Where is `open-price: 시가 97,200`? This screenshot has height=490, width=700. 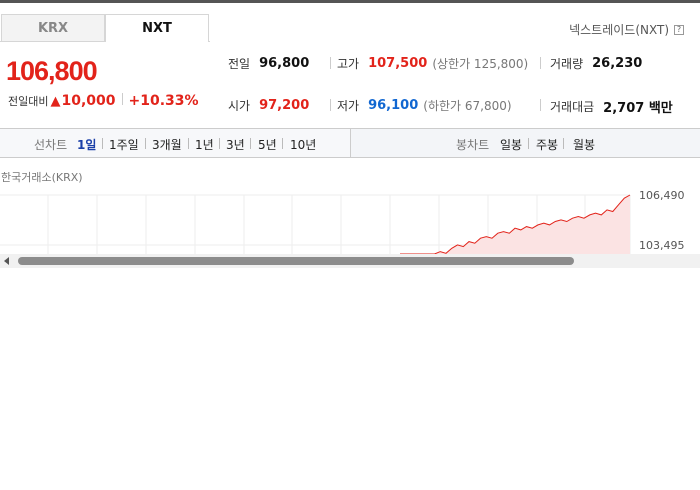 open-price: 시가 97,200 is located at coordinates (269, 105).